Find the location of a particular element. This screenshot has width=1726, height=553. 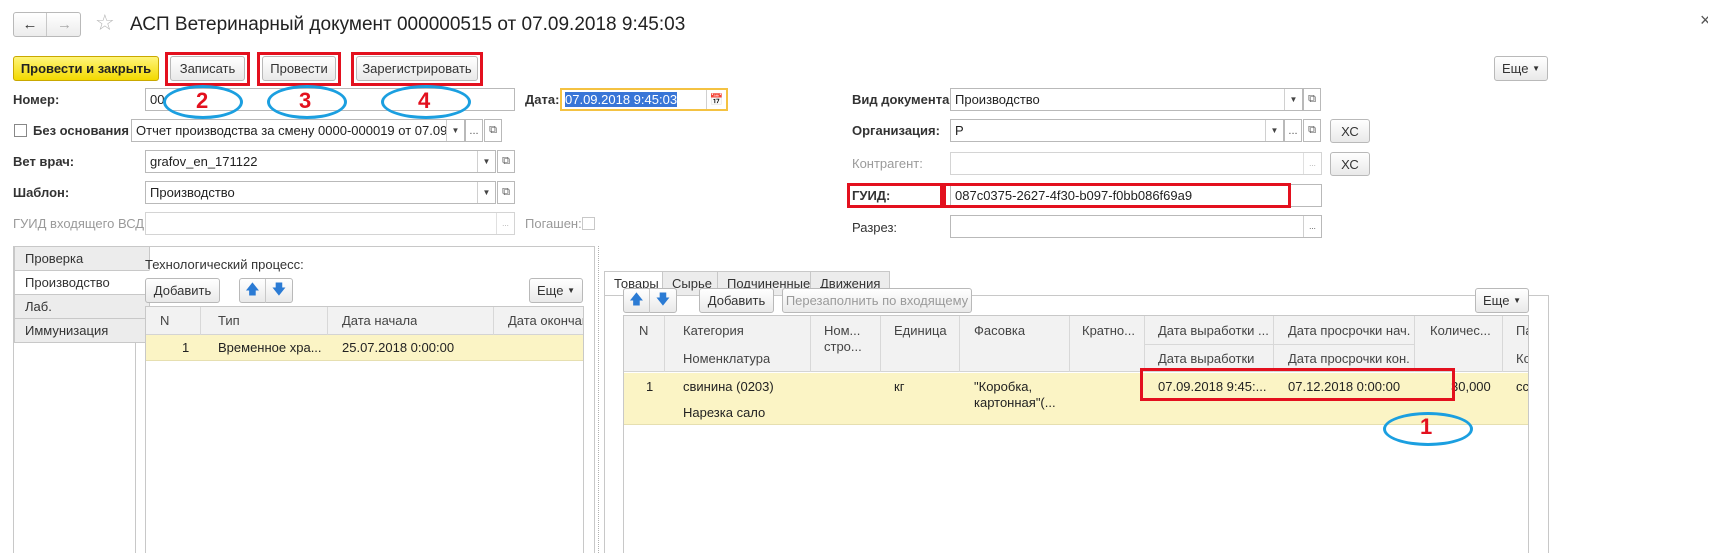

doc-type-open-icon: ⧉ is located at coordinates (1312, 99).